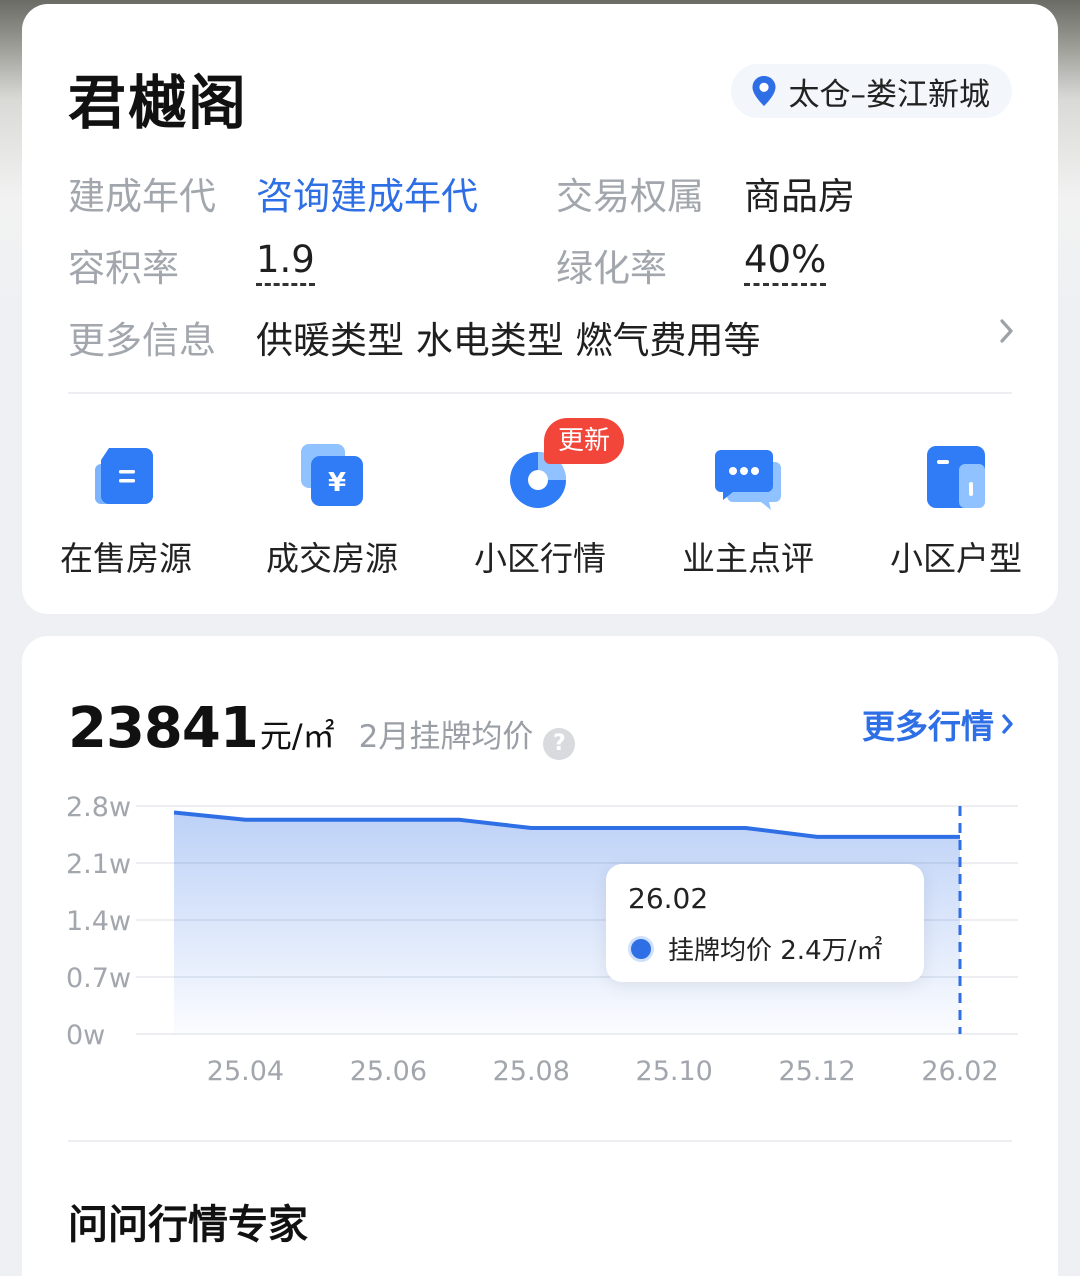 This screenshot has width=1080, height=1276. I want to click on entry-listing: 在售房源, so click(126, 502).